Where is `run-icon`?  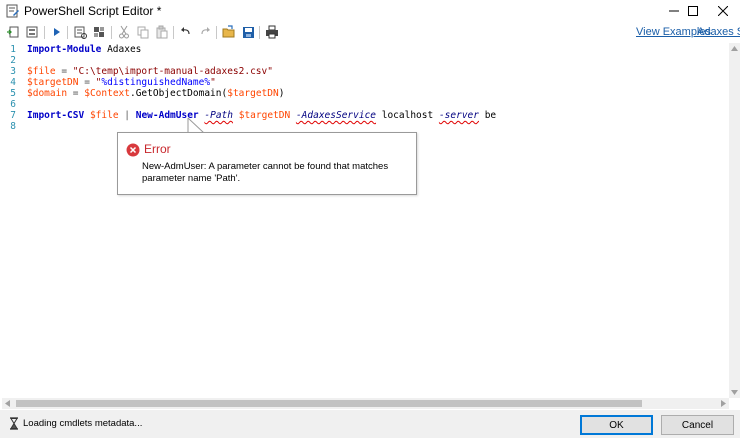 run-icon is located at coordinates (57, 32).